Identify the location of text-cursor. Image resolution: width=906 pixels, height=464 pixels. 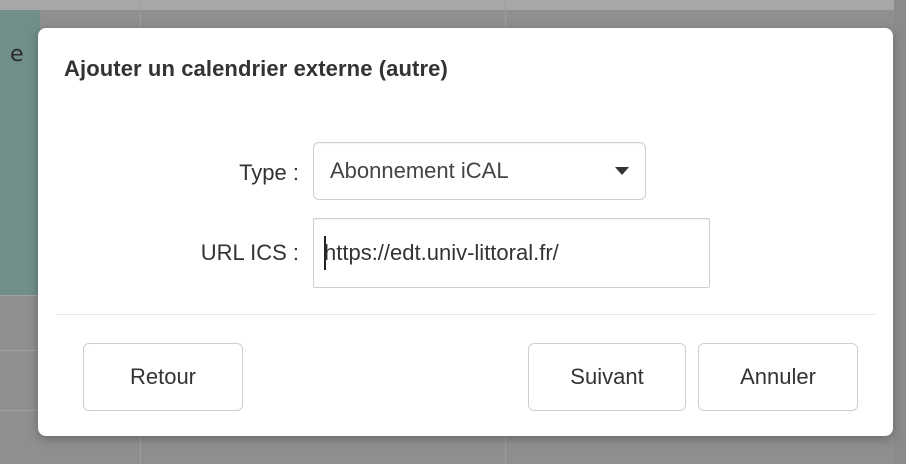
(325, 253).